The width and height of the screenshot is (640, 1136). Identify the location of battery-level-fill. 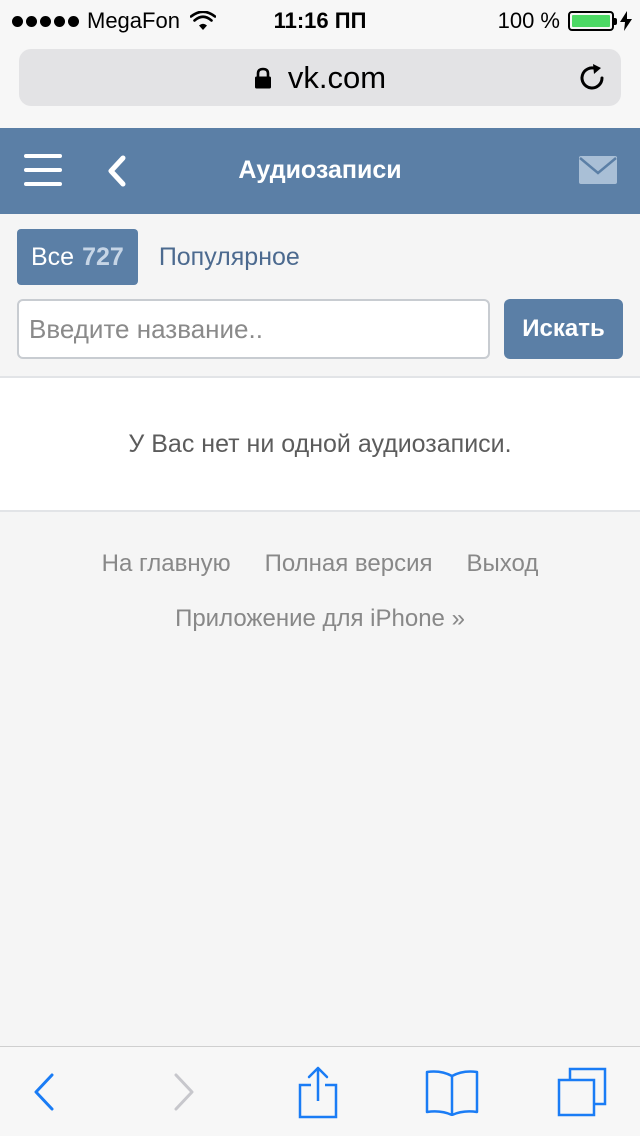
(591, 21).